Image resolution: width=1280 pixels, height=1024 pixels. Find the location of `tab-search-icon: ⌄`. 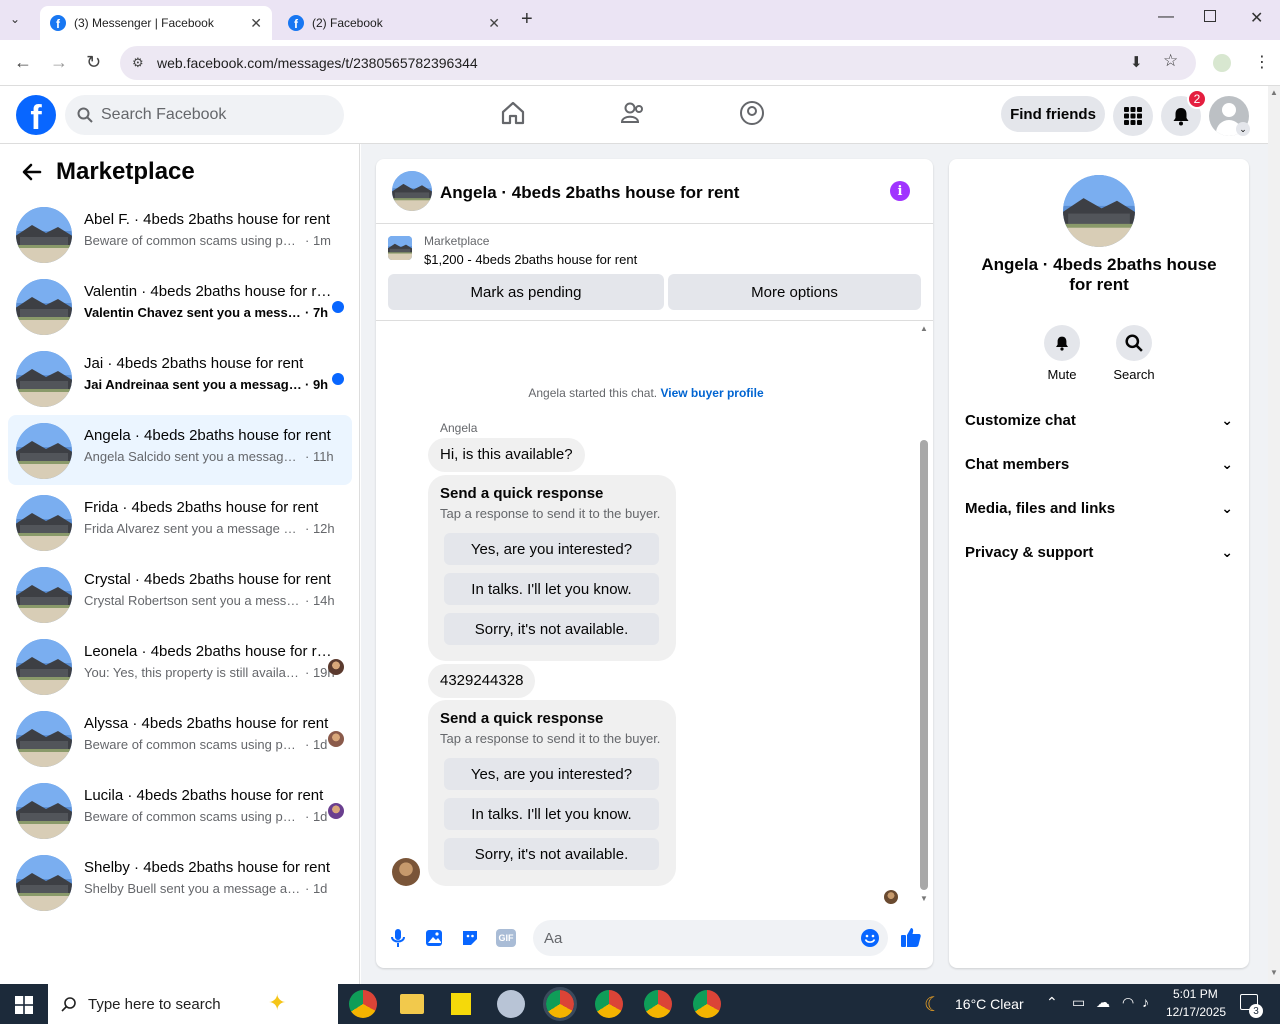

tab-search-icon: ⌄ is located at coordinates (15, 19).